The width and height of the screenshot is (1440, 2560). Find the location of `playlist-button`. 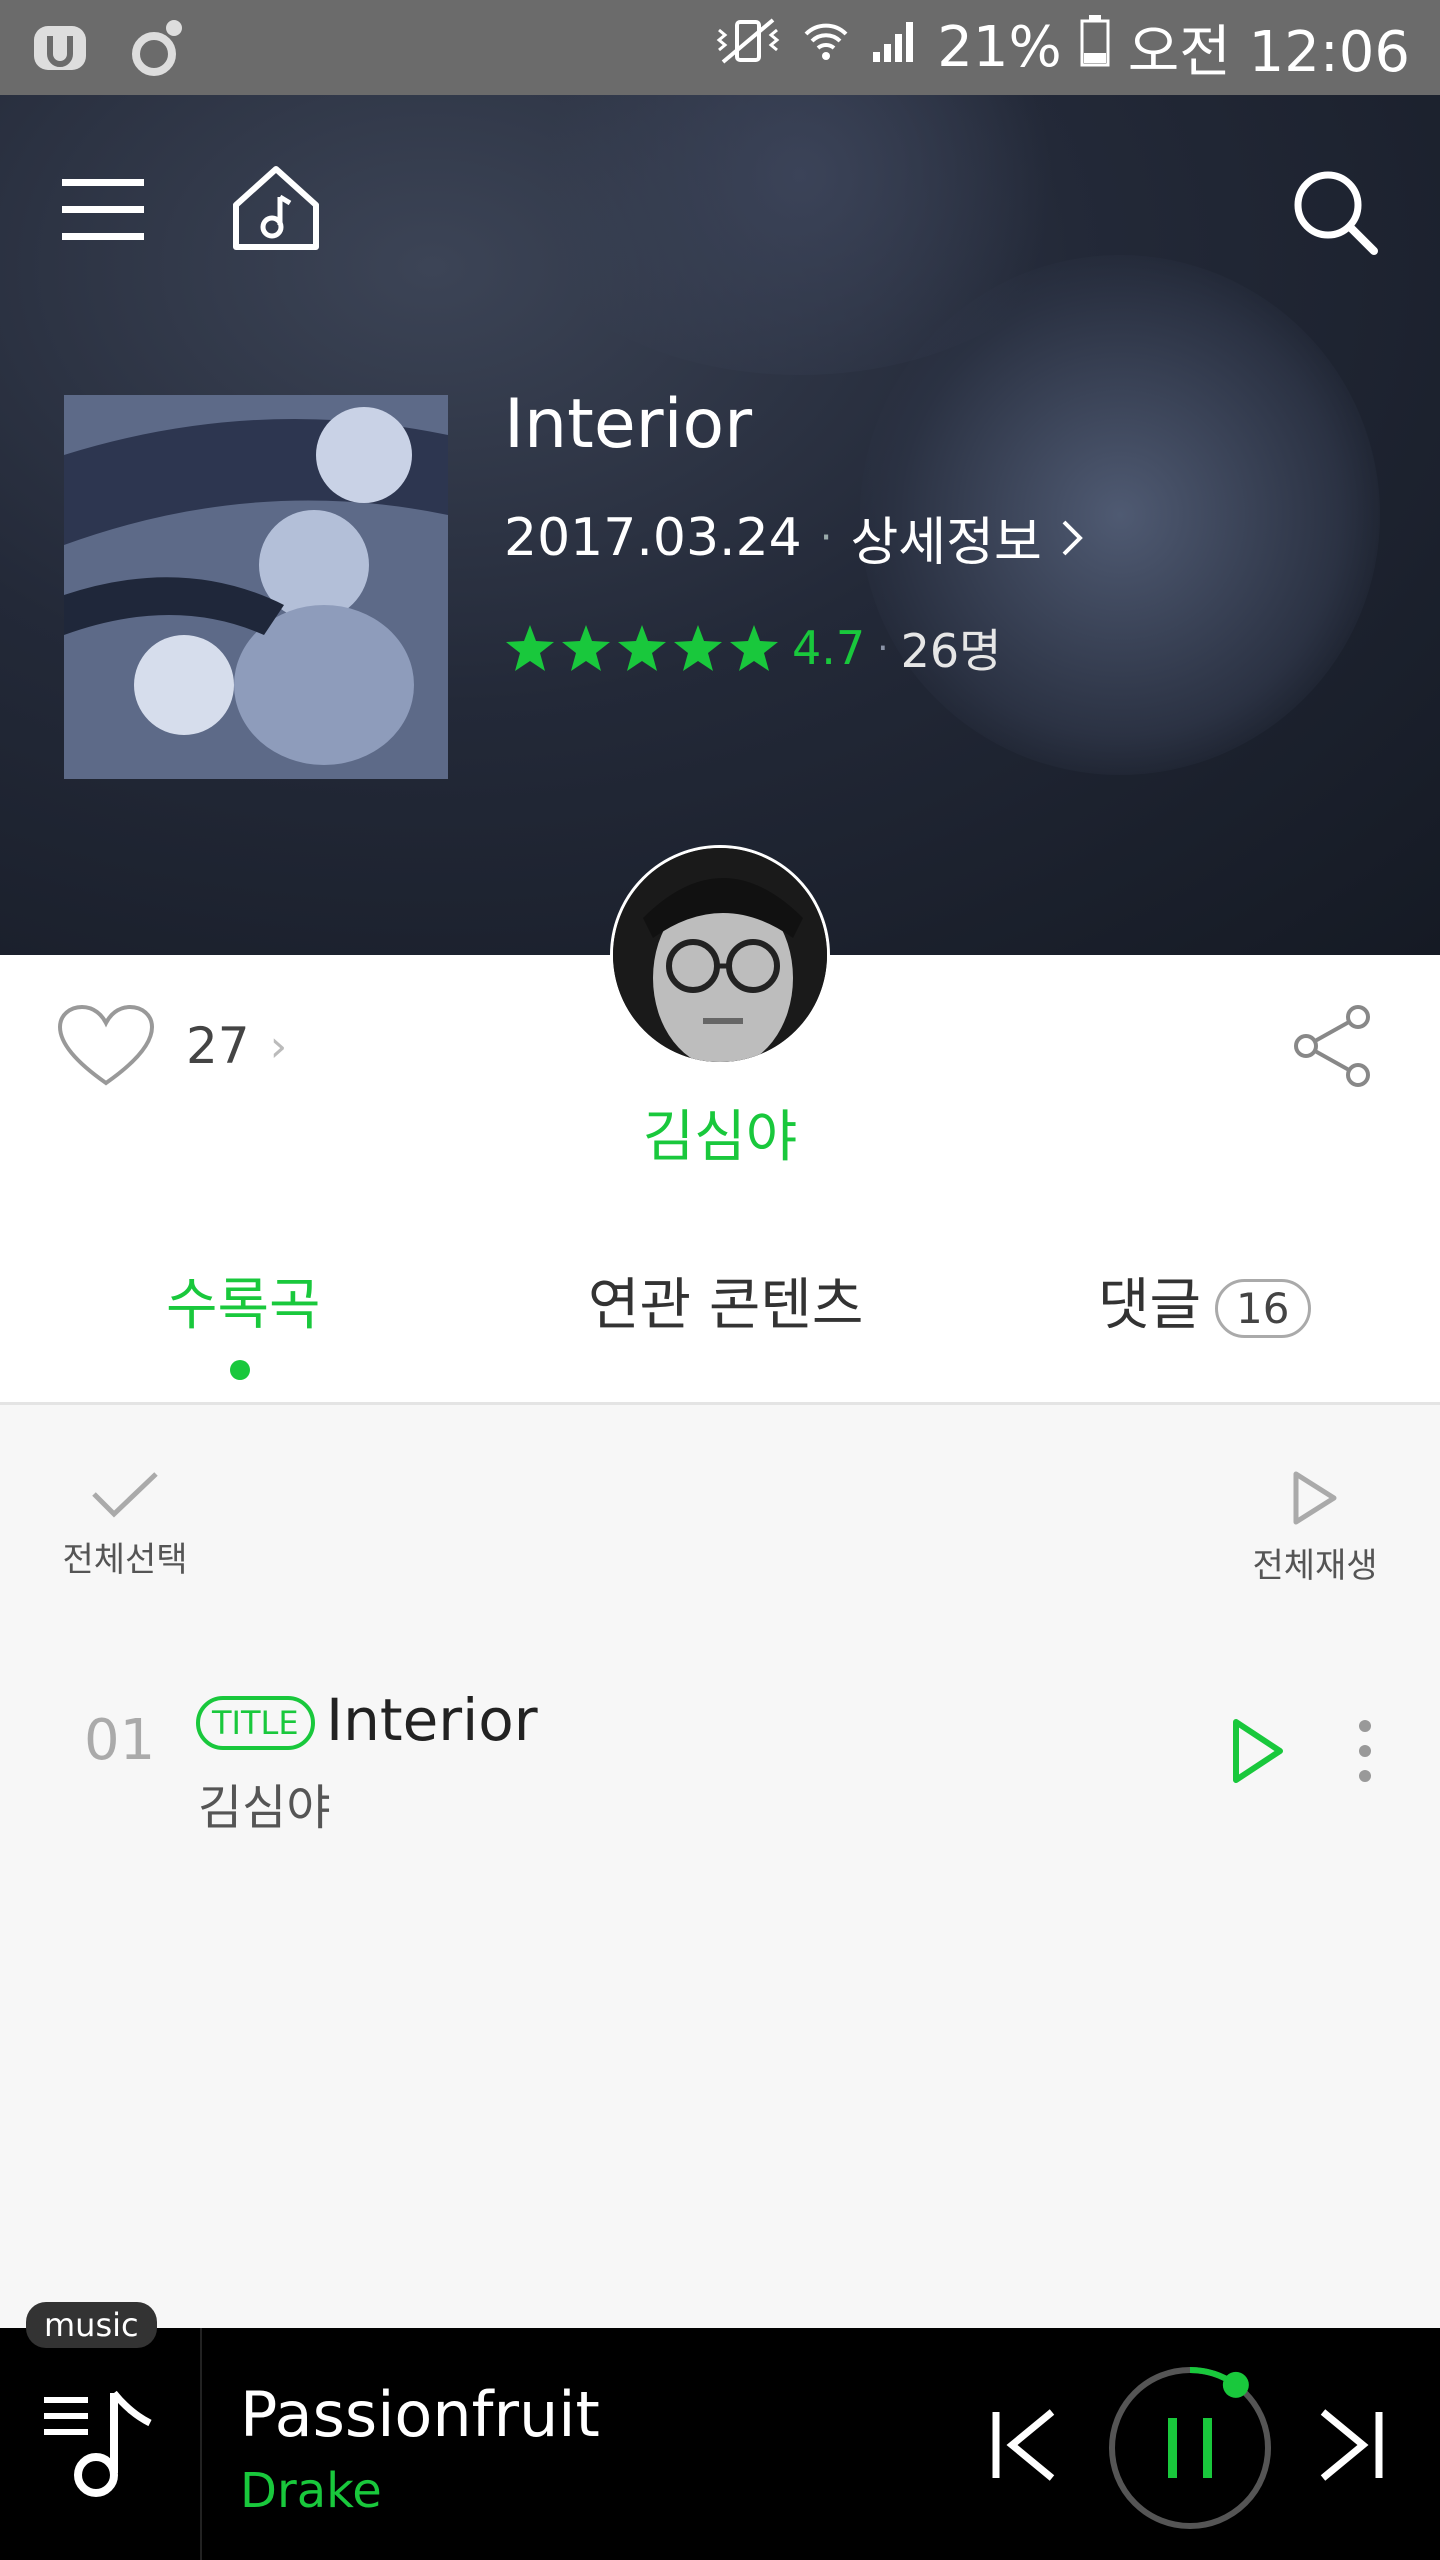

playlist-button is located at coordinates (100, 2445).